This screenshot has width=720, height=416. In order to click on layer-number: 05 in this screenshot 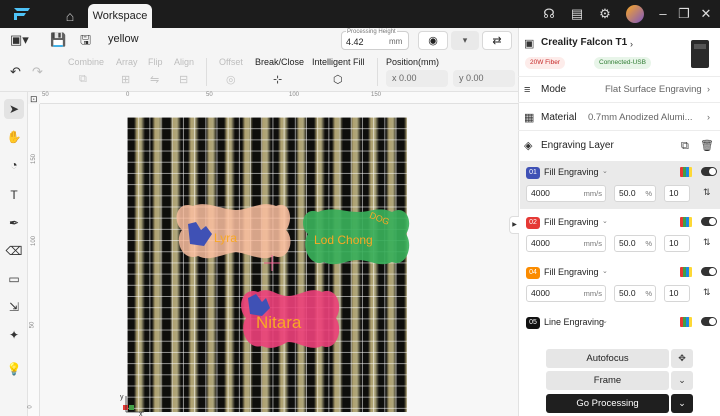, I will do `click(533, 323)`.